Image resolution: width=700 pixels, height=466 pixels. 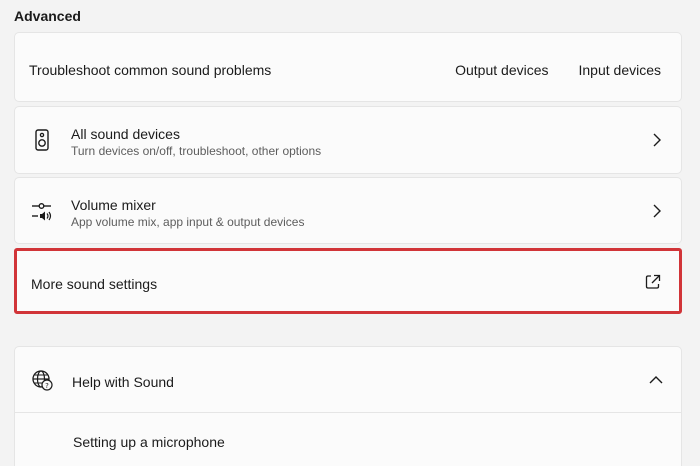 I want to click on more-sound-settings-row: More sound settings, so click(x=348, y=281).